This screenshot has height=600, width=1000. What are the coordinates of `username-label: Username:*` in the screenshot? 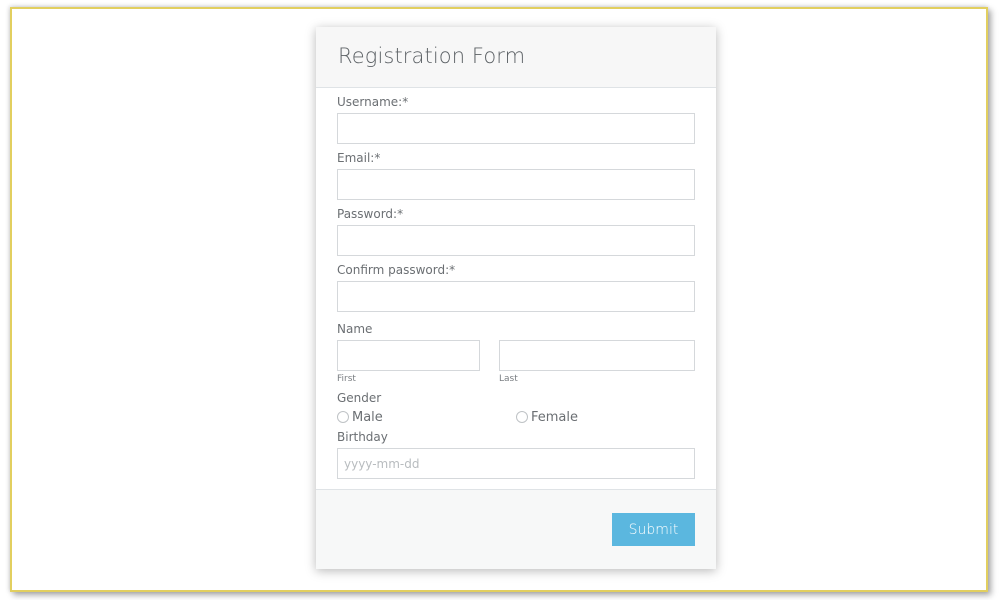 It's located at (373, 102).